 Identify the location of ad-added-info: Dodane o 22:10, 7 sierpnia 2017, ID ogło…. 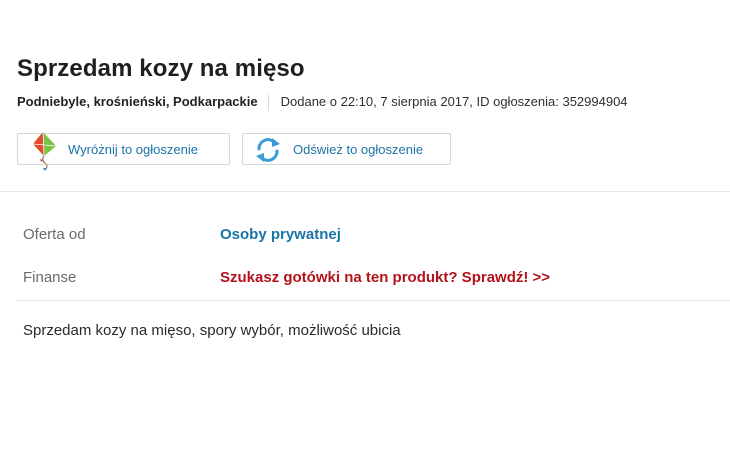
(454, 101).